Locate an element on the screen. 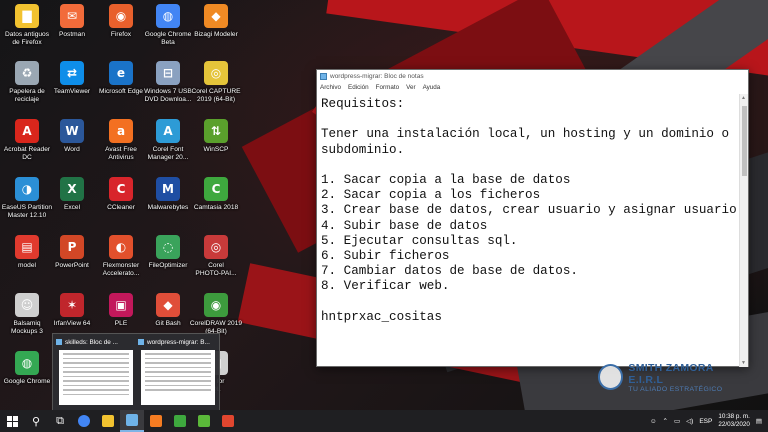 The height and width of the screenshot is (432, 768). desktop-icon: ✉ Postman is located at coordinates (72, 30).